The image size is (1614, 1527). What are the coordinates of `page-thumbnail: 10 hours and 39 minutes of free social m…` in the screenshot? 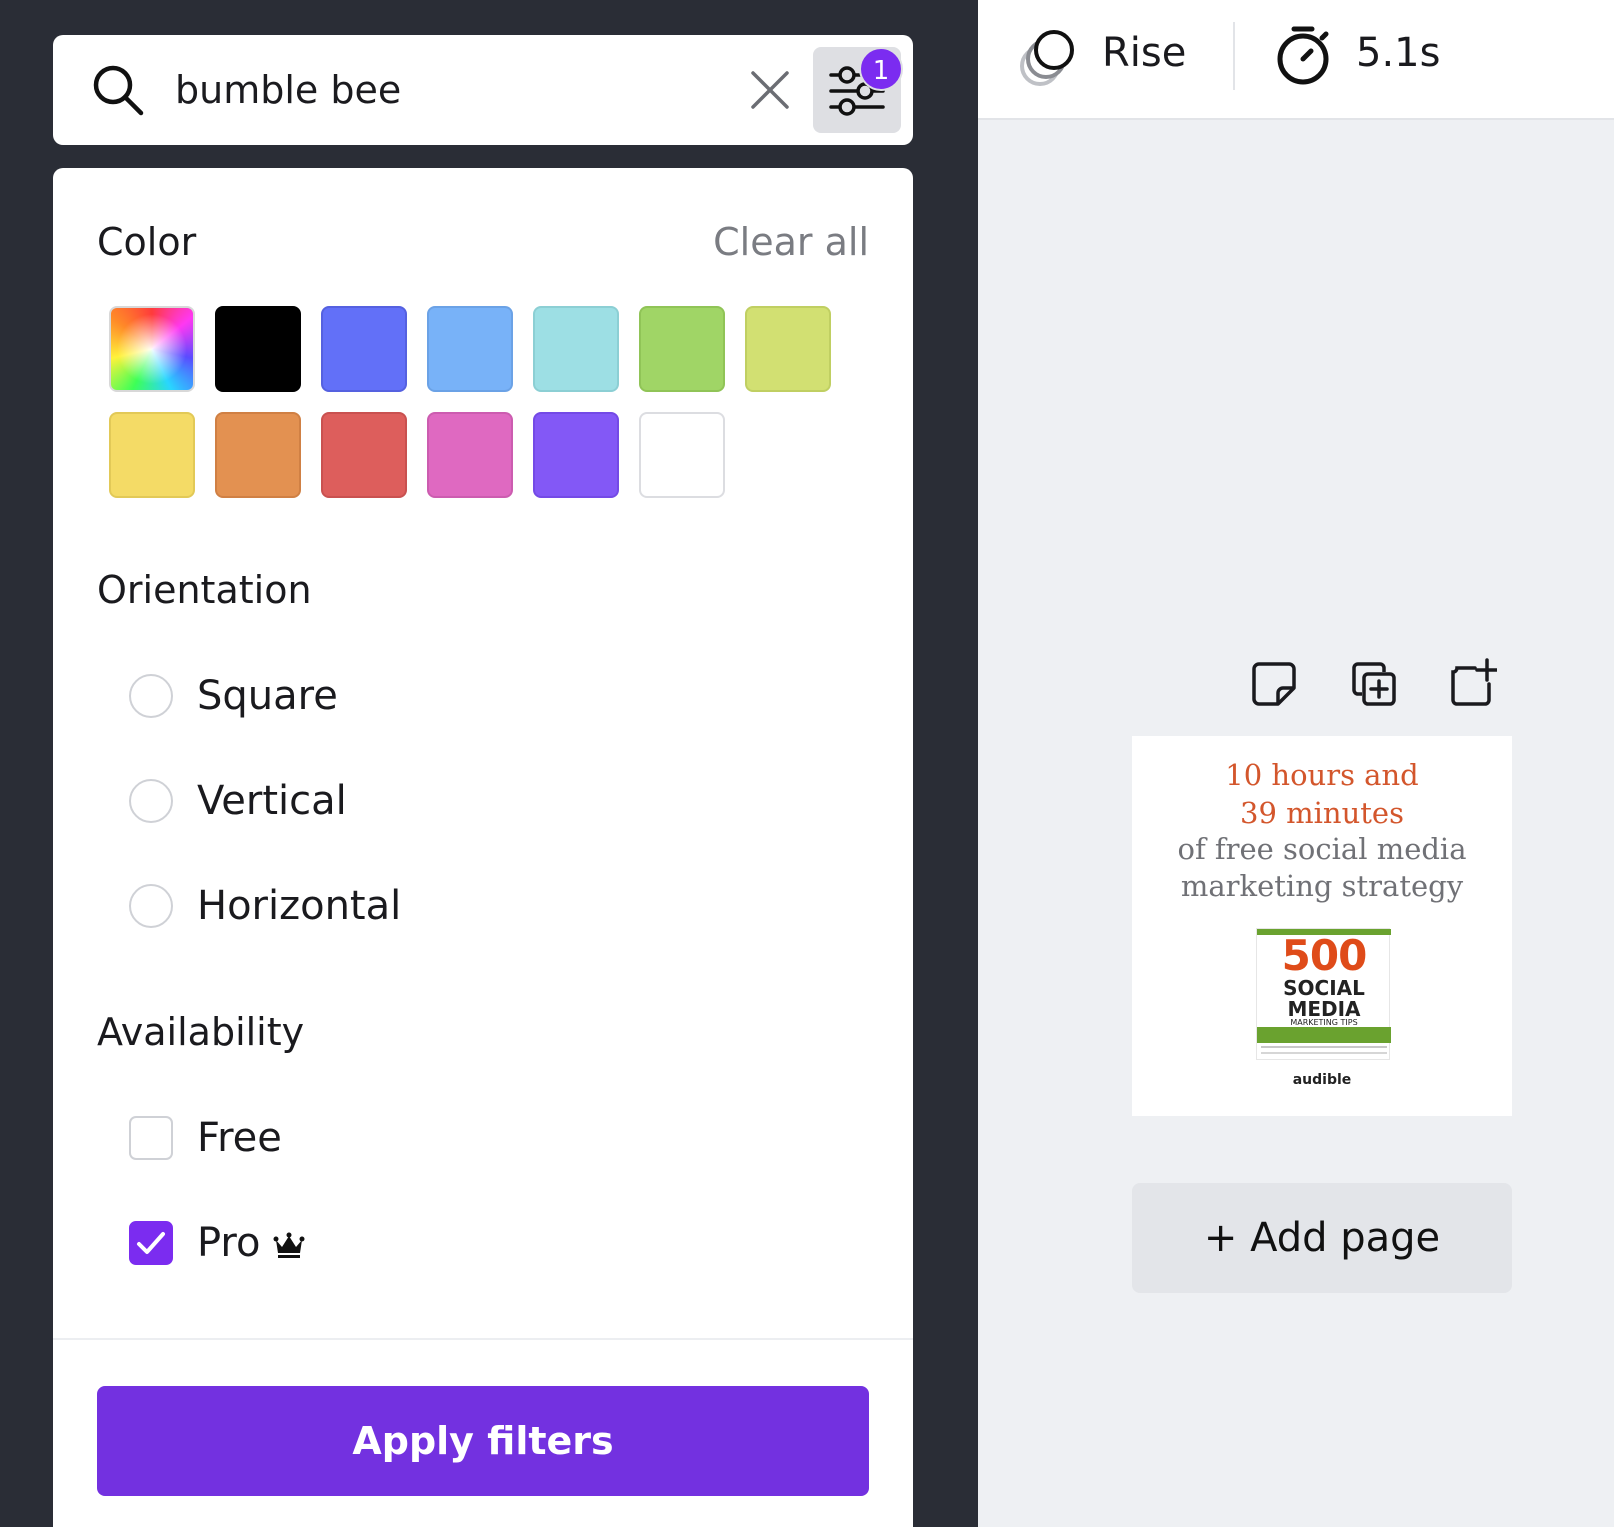 It's located at (1322, 926).